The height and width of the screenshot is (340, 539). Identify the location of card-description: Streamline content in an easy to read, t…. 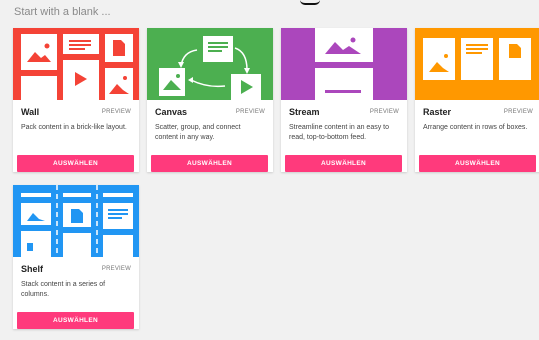
(339, 132).